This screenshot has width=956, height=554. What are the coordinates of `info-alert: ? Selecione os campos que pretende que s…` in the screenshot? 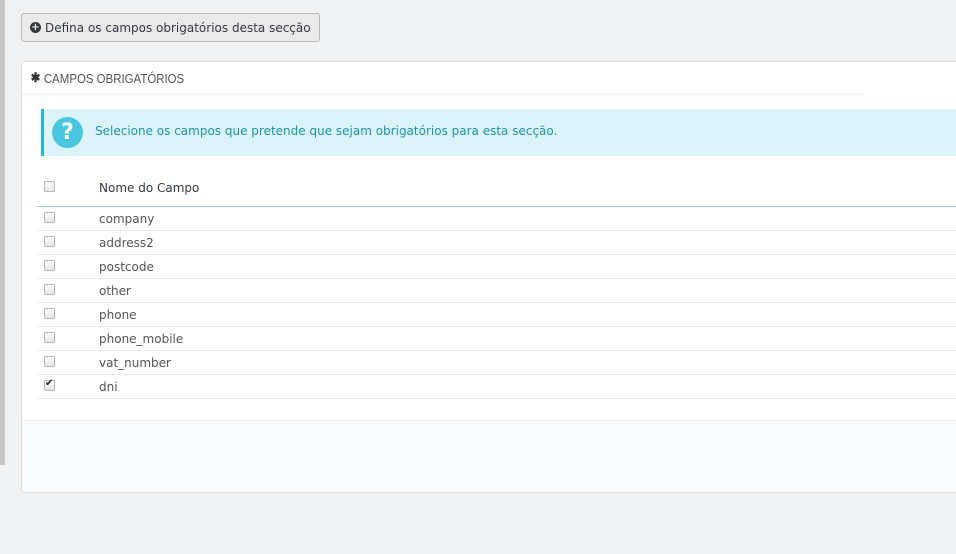 It's located at (498, 132).